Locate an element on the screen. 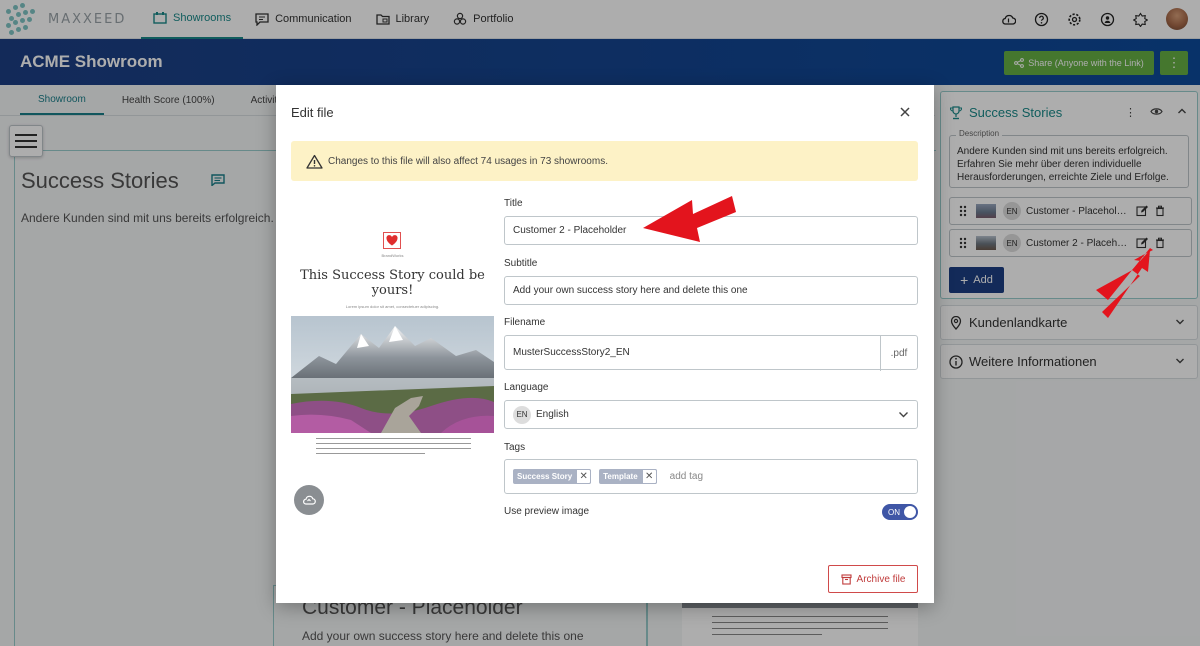  filename-value: MusterSuccessStory2_EN is located at coordinates (571, 352).